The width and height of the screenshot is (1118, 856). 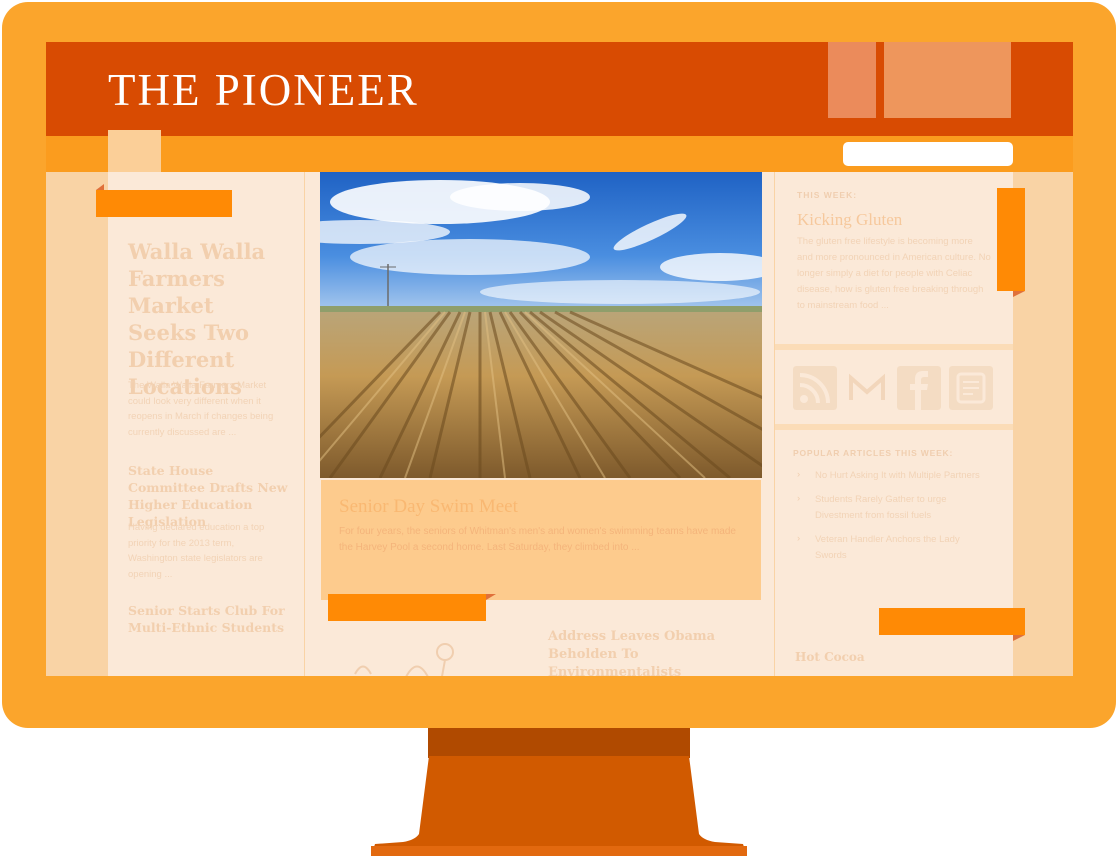 I want to click on this-week-label: THIS WEEK:, so click(x=827, y=195).